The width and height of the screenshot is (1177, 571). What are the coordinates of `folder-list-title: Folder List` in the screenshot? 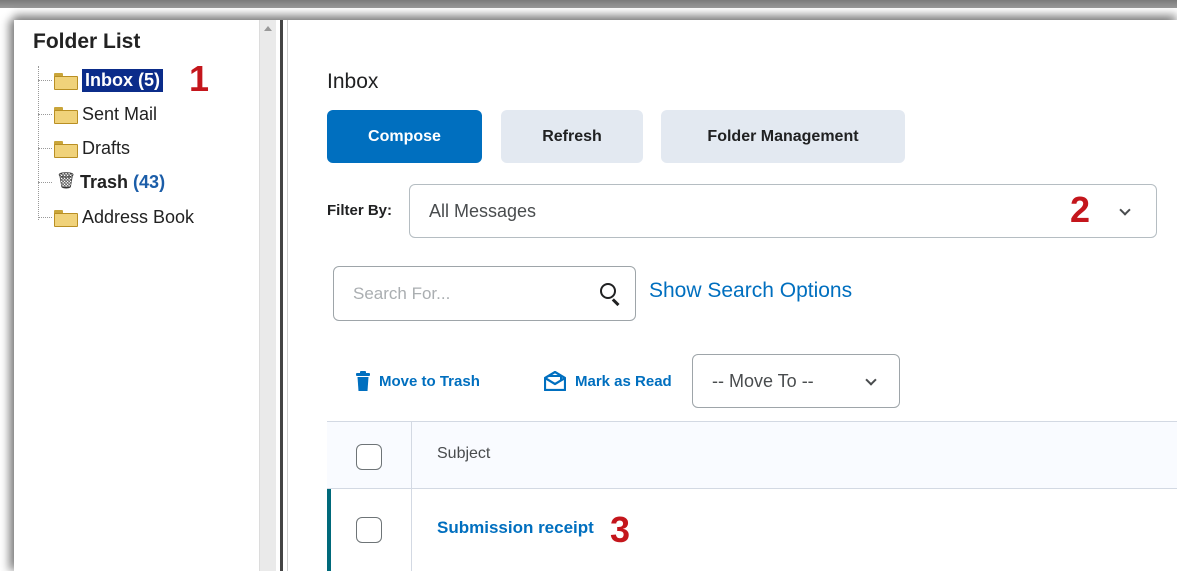 It's located at (87, 41).